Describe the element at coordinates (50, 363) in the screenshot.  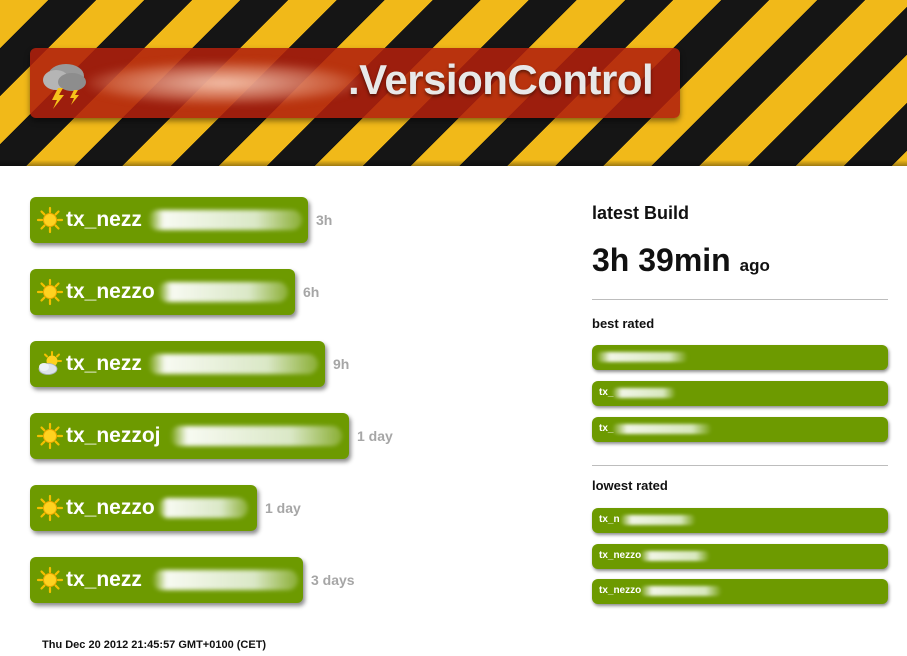
I see `partly-cloudy-icon` at that location.